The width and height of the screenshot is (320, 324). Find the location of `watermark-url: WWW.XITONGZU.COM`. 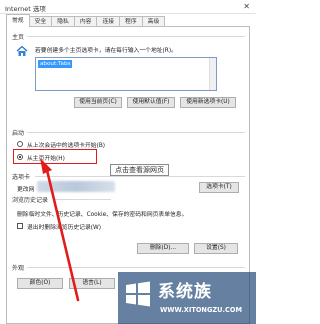

watermark-url: WWW.XITONGZU.COM is located at coordinates (201, 310).